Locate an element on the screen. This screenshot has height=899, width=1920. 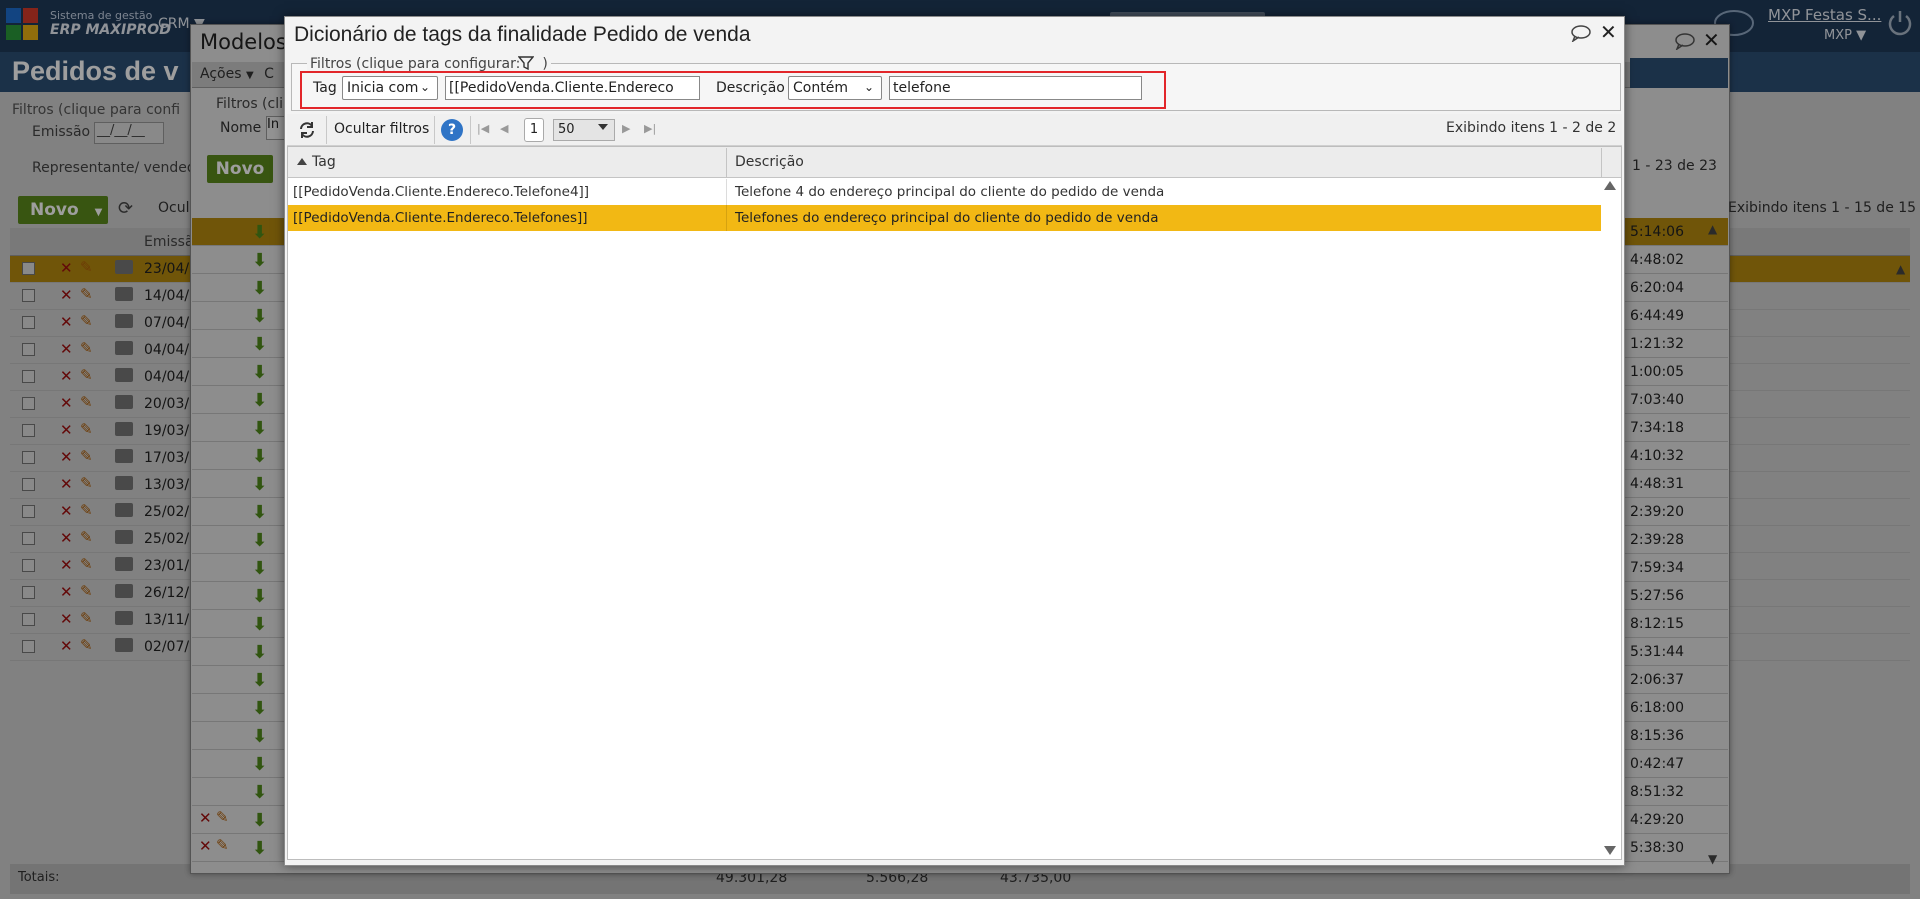
col-tag-header: Tag is located at coordinates (324, 162).